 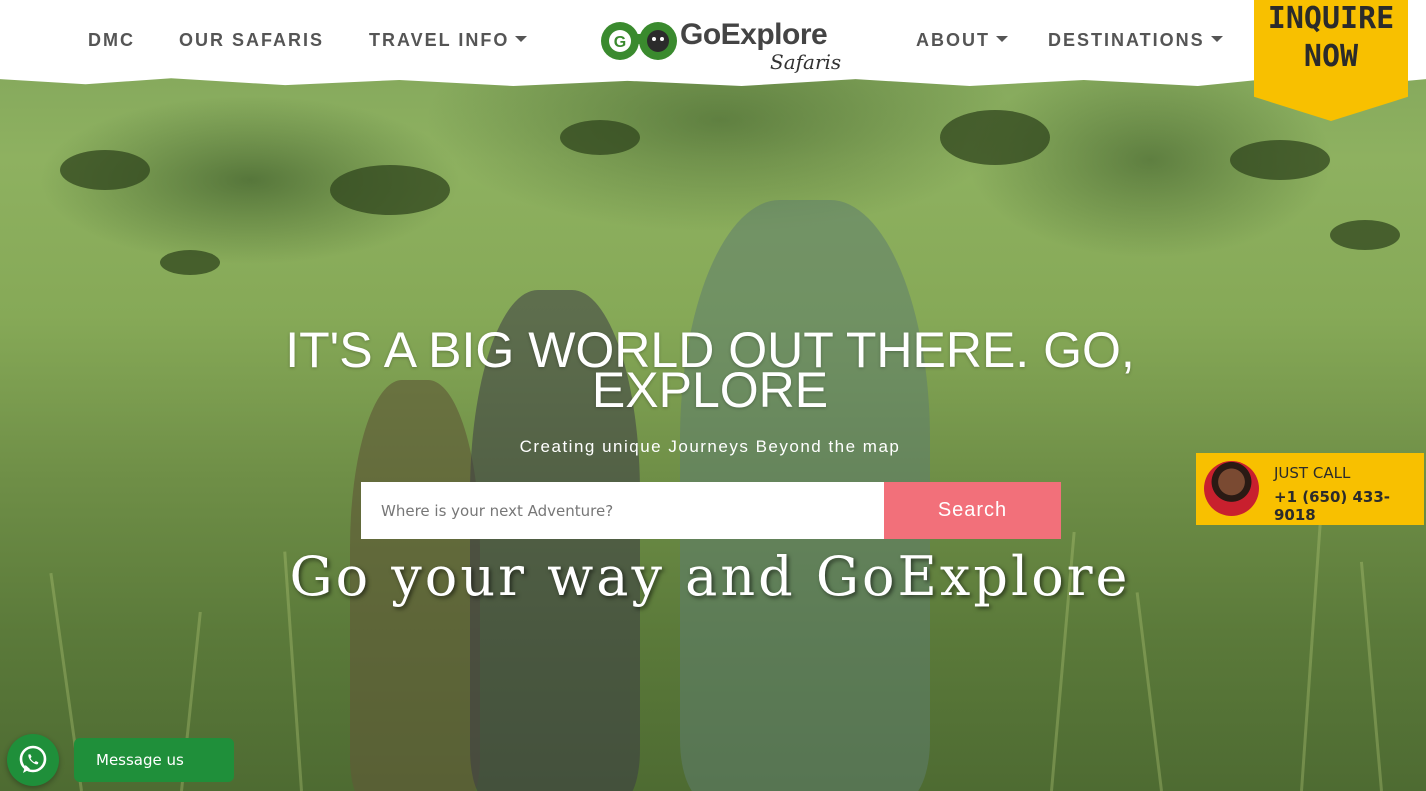 I want to click on nav-about: ABOUT, so click(x=962, y=40).